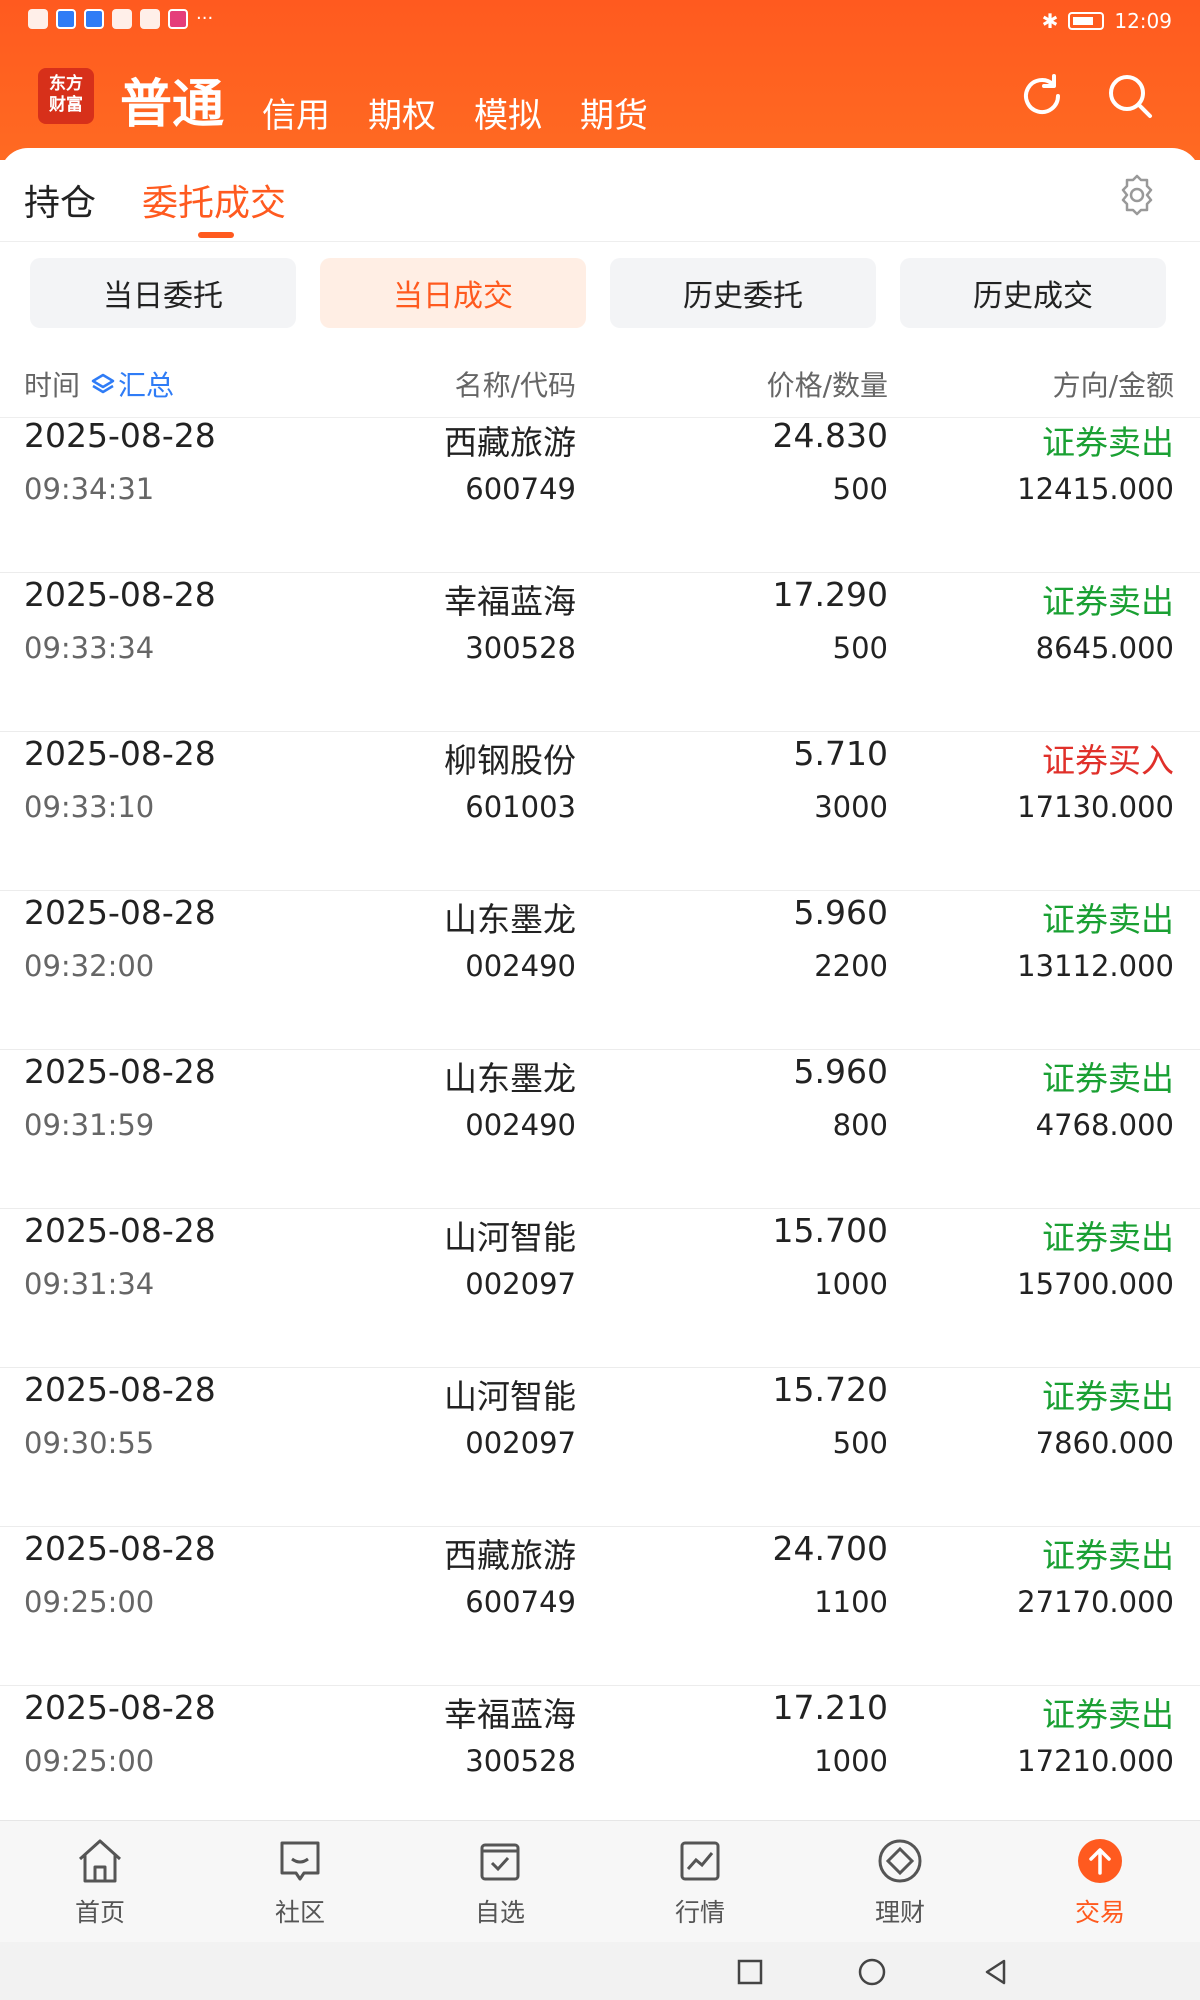 This screenshot has height=2000, width=1200. I want to click on recents-icon, so click(750, 1972).